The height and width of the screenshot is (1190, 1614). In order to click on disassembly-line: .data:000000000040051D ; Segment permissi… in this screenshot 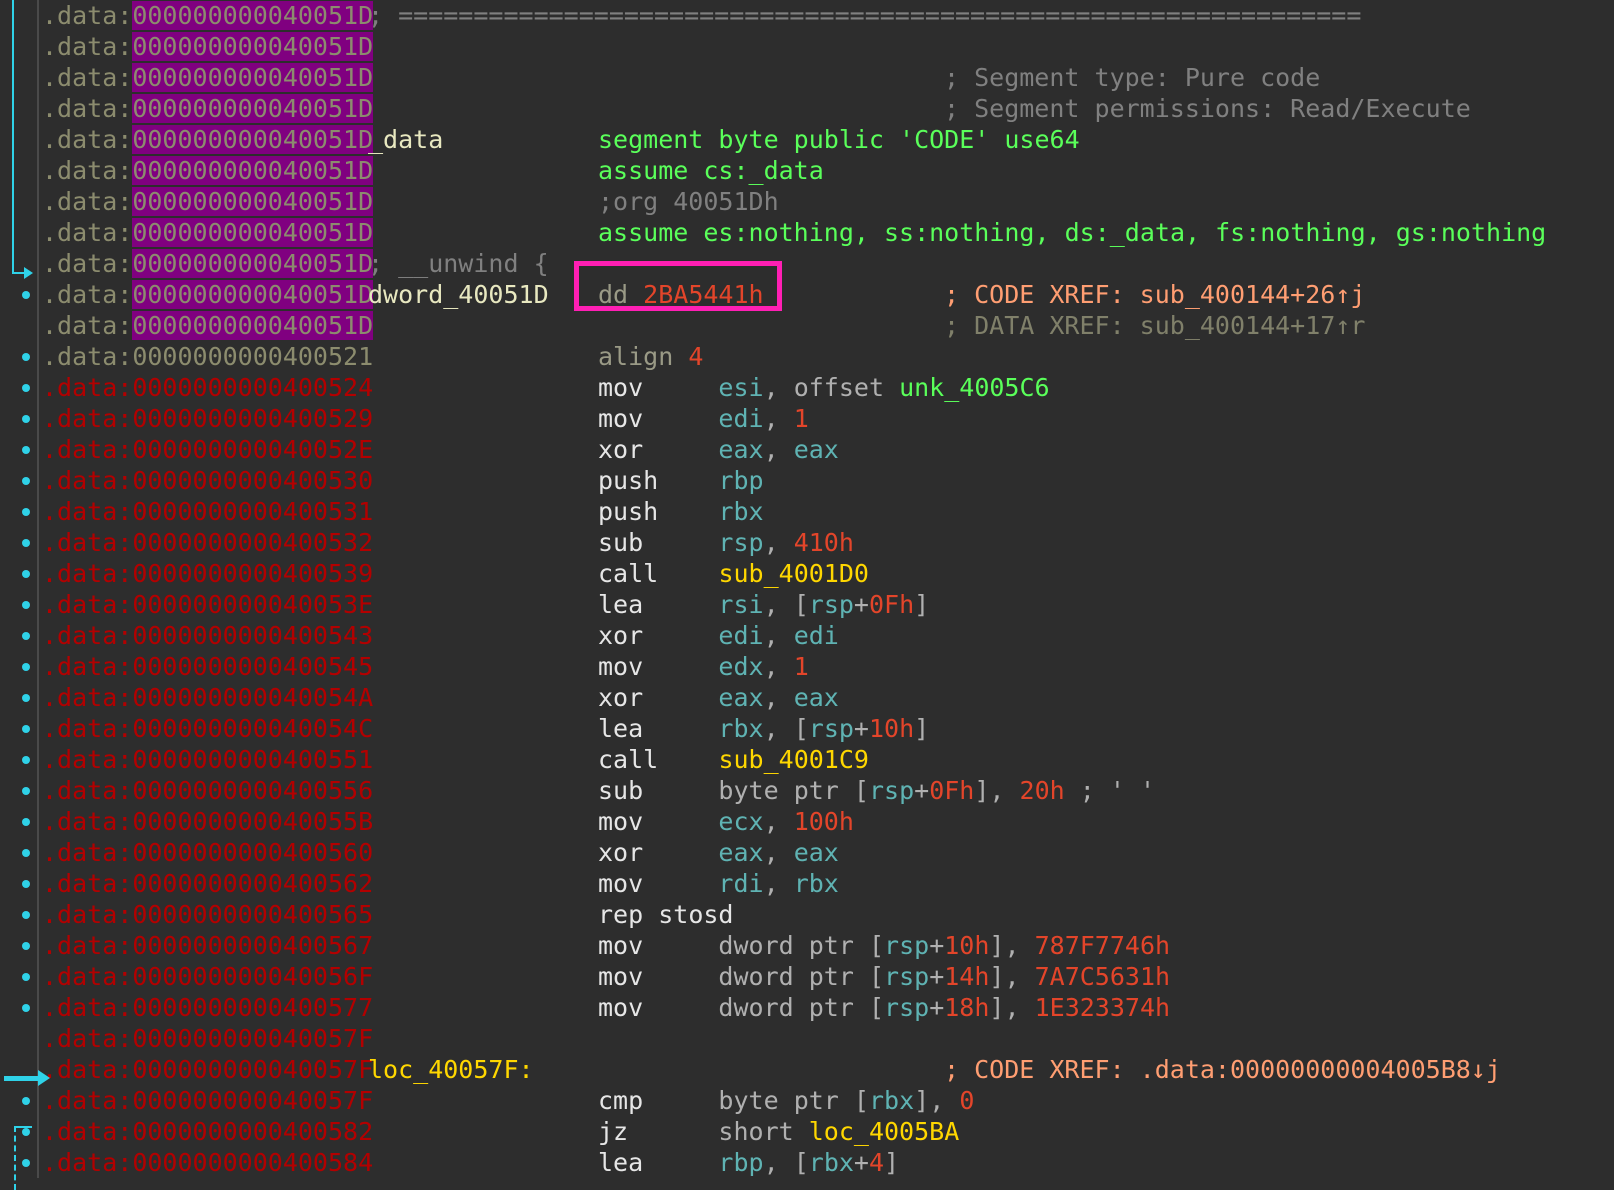, I will do `click(807, 108)`.